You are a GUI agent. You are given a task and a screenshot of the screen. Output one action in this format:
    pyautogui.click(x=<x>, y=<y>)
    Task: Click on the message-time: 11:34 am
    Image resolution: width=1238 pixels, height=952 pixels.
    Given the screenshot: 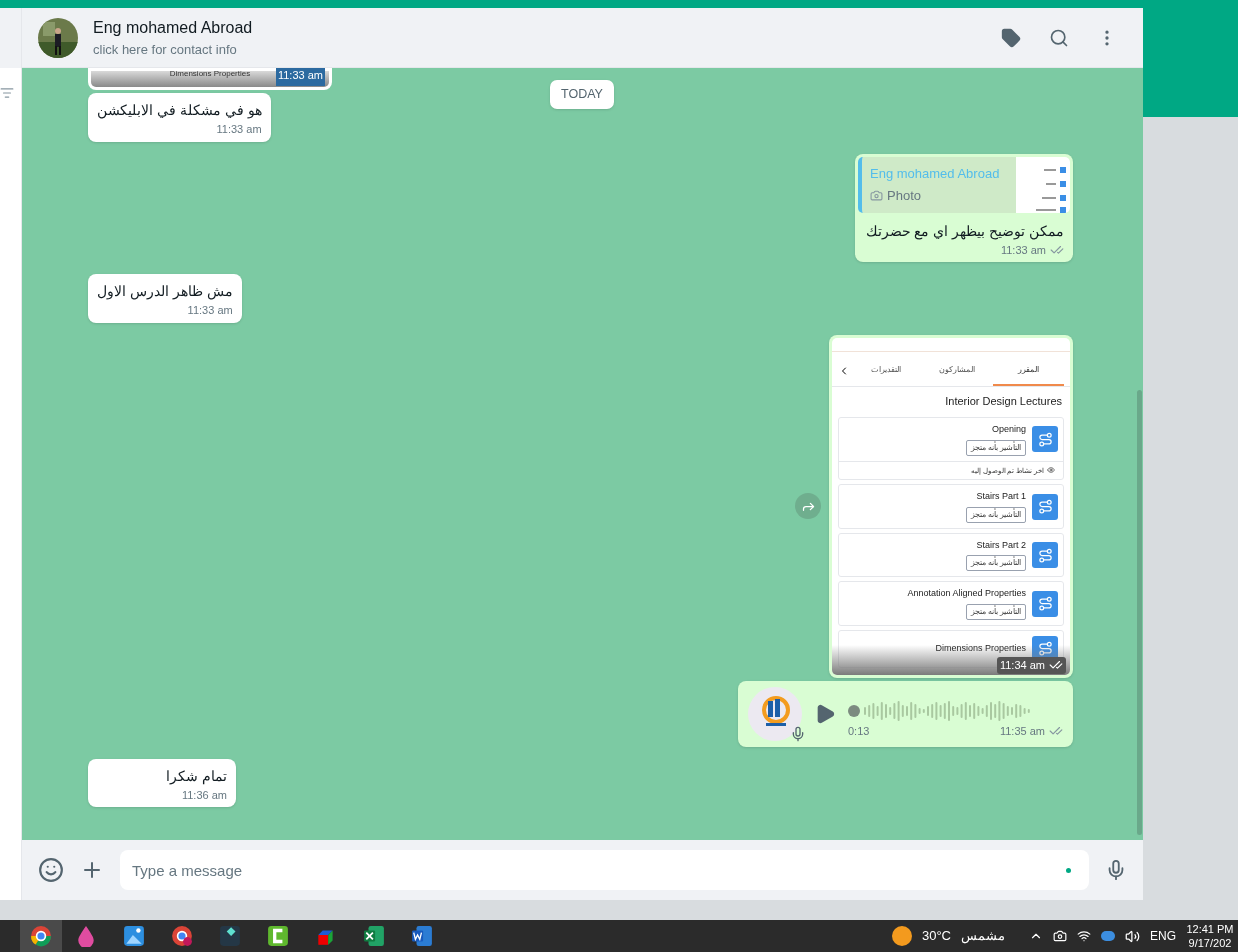 What is the action you would take?
    pyautogui.click(x=1022, y=665)
    